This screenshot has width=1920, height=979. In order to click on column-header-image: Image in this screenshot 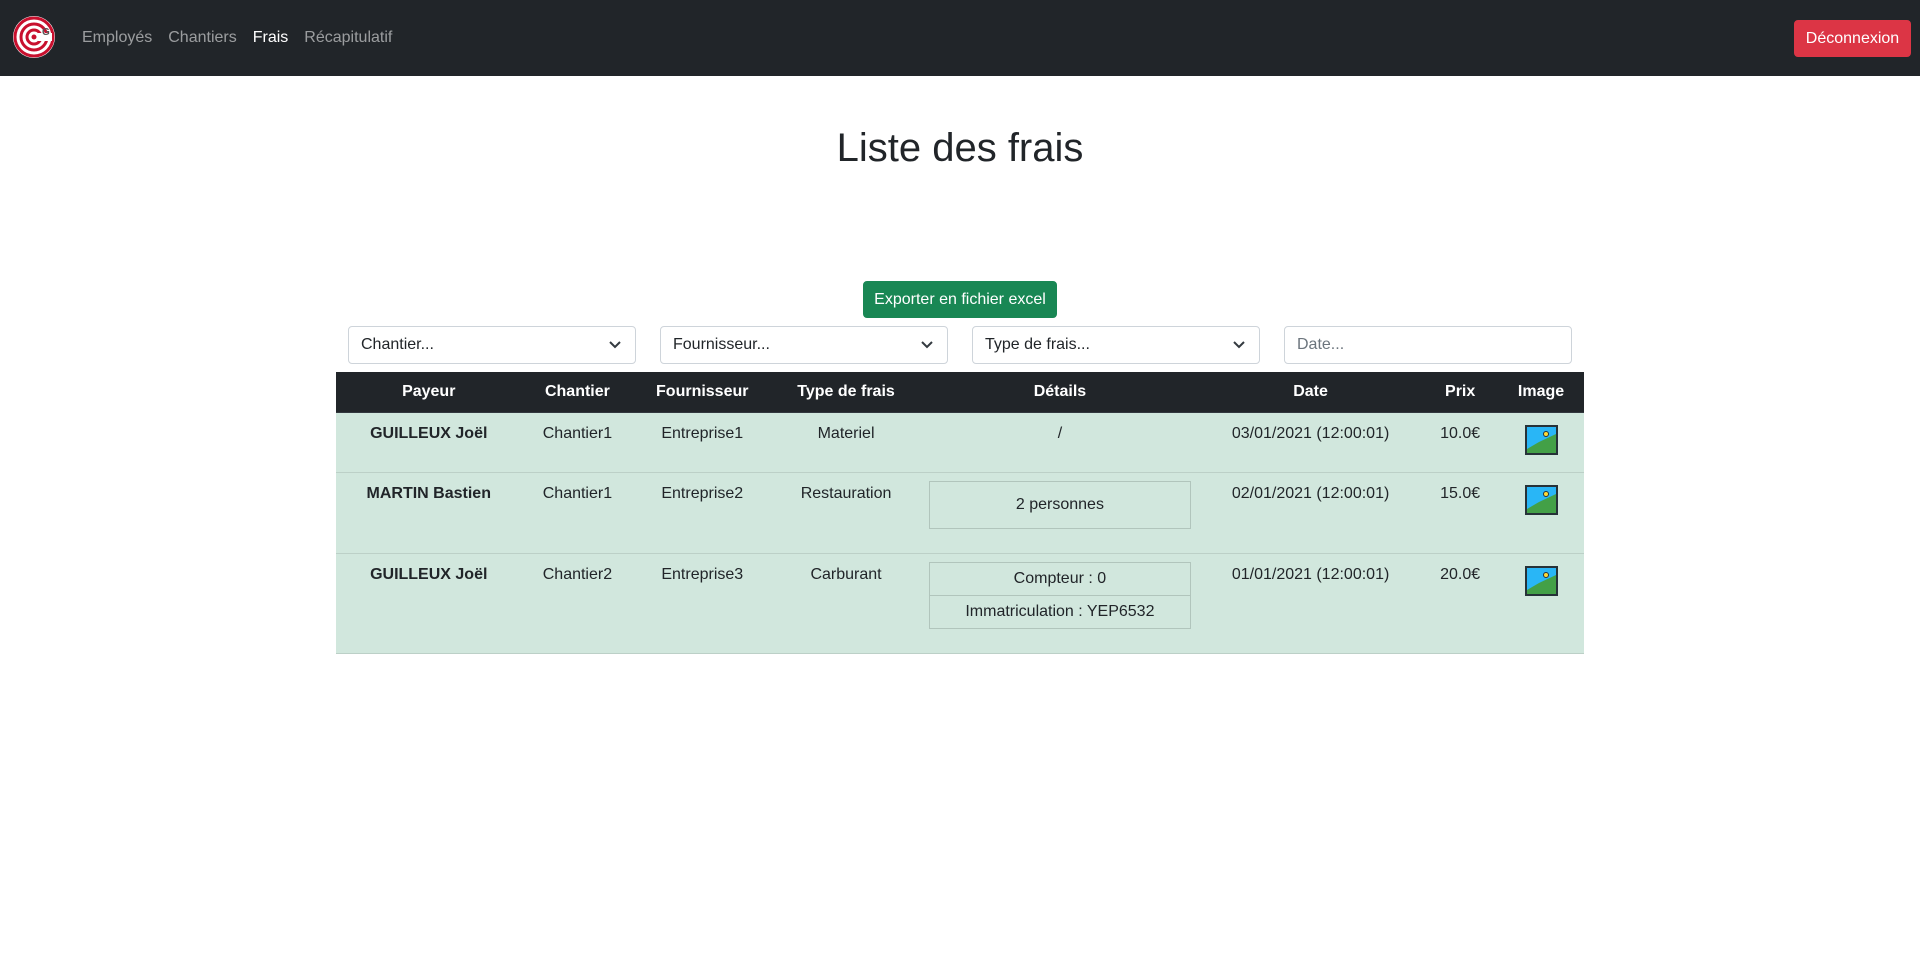, I will do `click(1541, 392)`.